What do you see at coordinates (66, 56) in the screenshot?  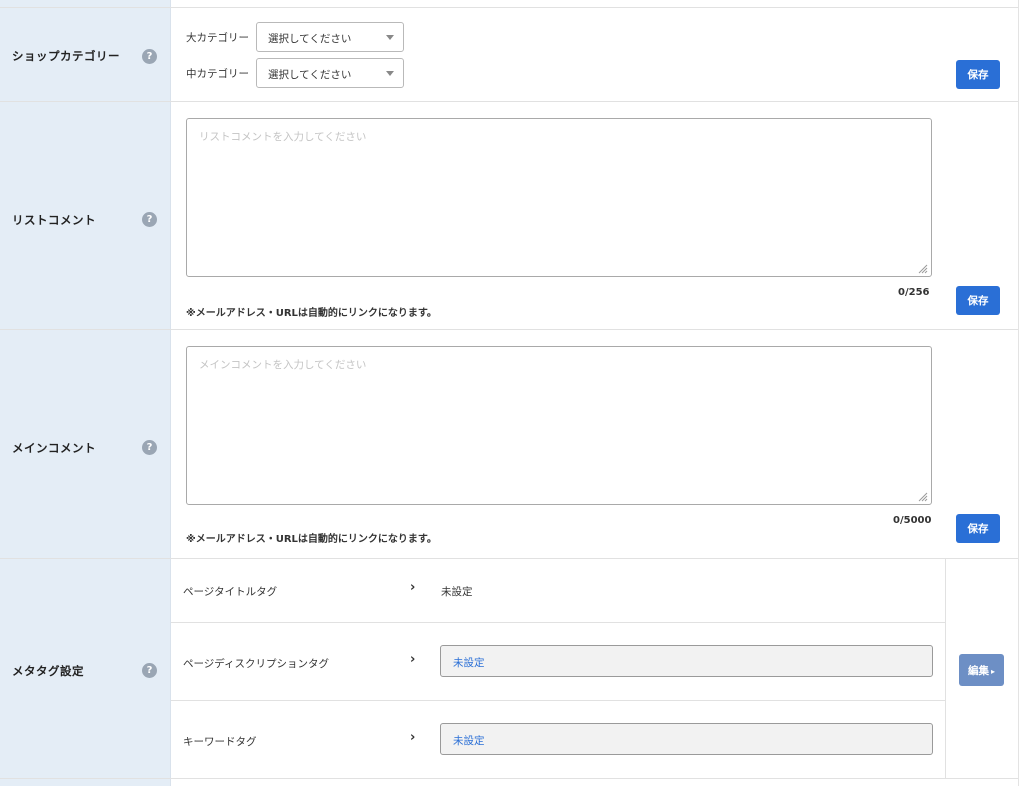 I see `shop-category-label: ショップカテゴリー` at bounding box center [66, 56].